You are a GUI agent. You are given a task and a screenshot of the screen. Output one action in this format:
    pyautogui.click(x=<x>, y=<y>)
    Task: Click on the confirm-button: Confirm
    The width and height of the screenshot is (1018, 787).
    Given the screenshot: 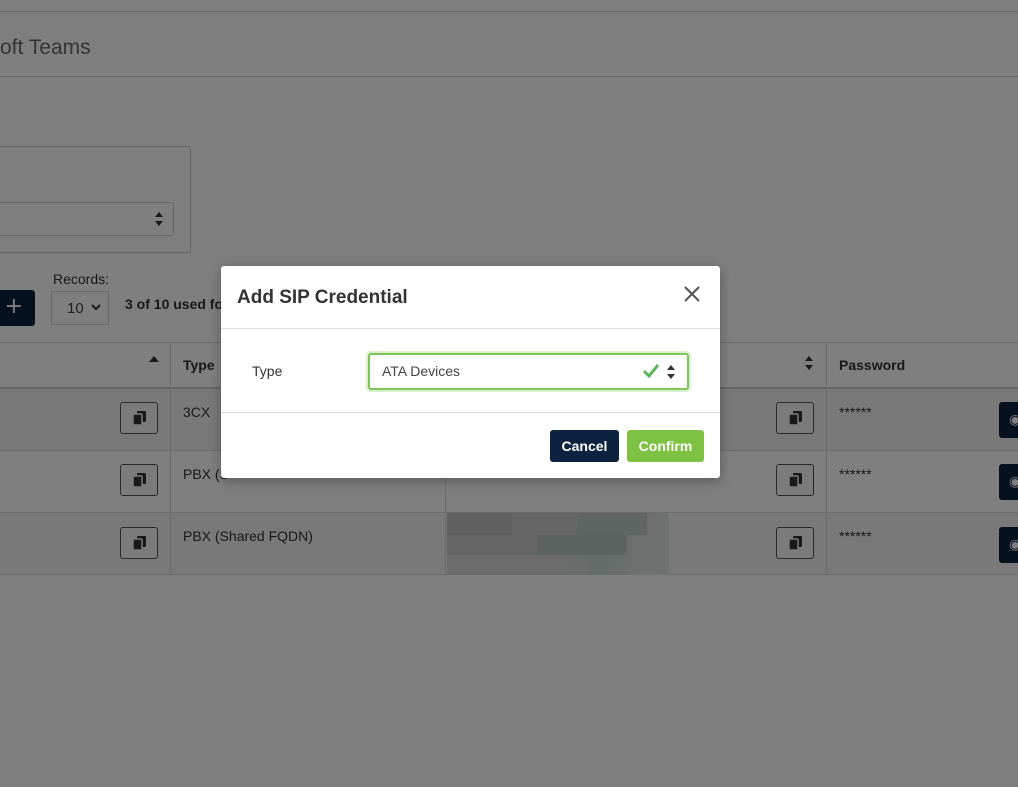 What is the action you would take?
    pyautogui.click(x=665, y=446)
    